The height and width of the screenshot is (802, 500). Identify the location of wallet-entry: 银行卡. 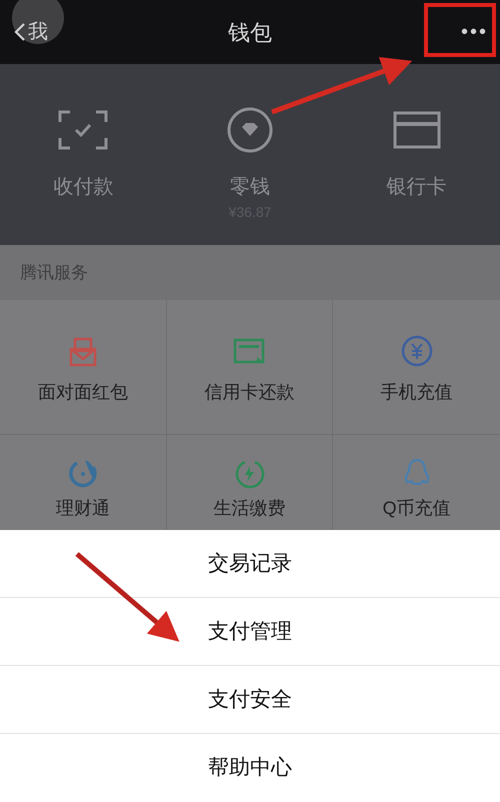
(416, 154).